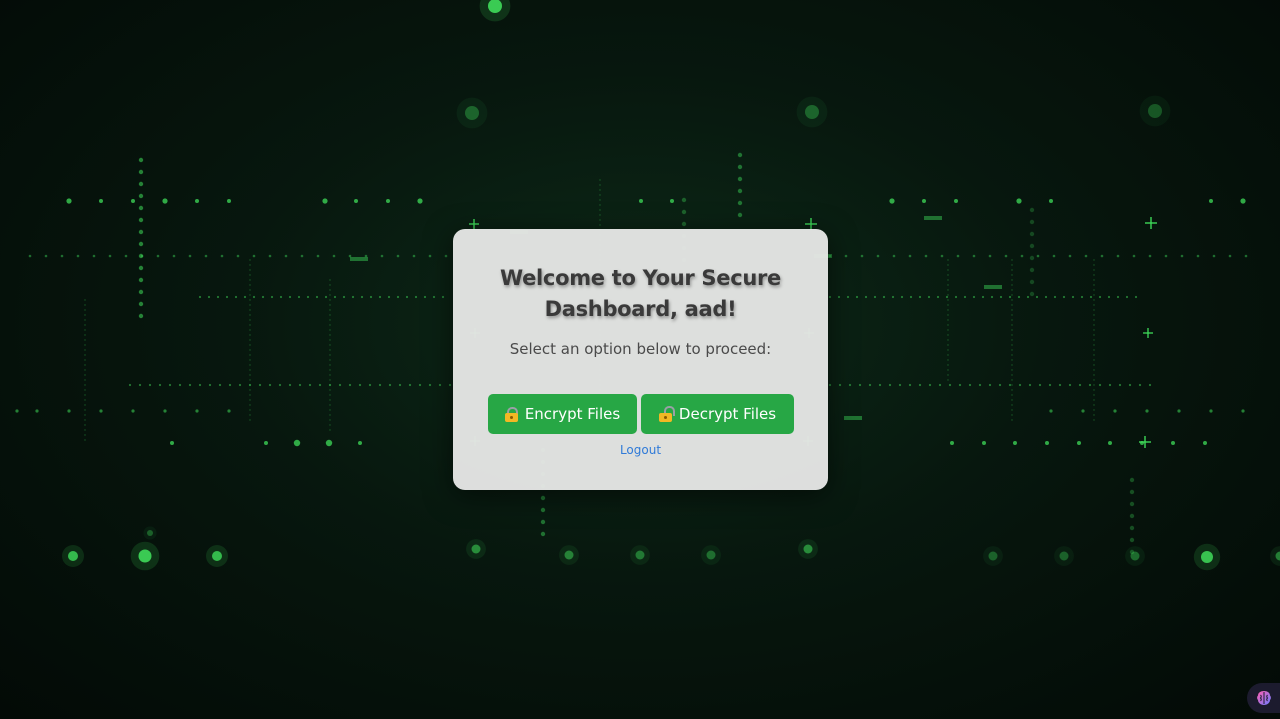 The image size is (1280, 719). What do you see at coordinates (640, 450) in the screenshot?
I see `logout-link: Logout` at bounding box center [640, 450].